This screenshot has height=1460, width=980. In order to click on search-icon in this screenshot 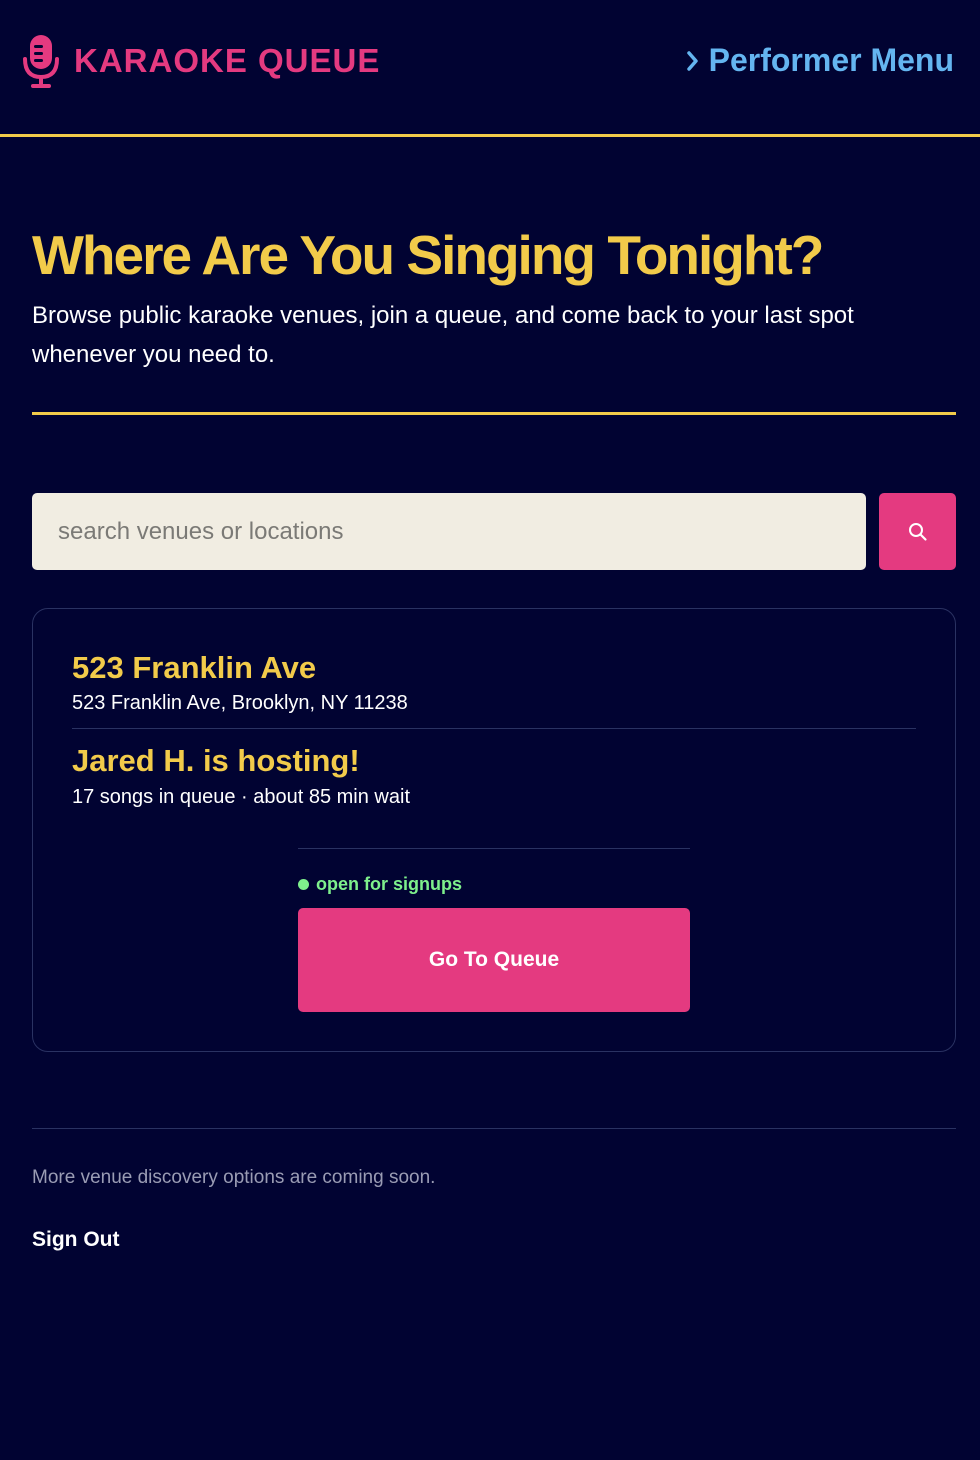, I will do `click(917, 531)`.